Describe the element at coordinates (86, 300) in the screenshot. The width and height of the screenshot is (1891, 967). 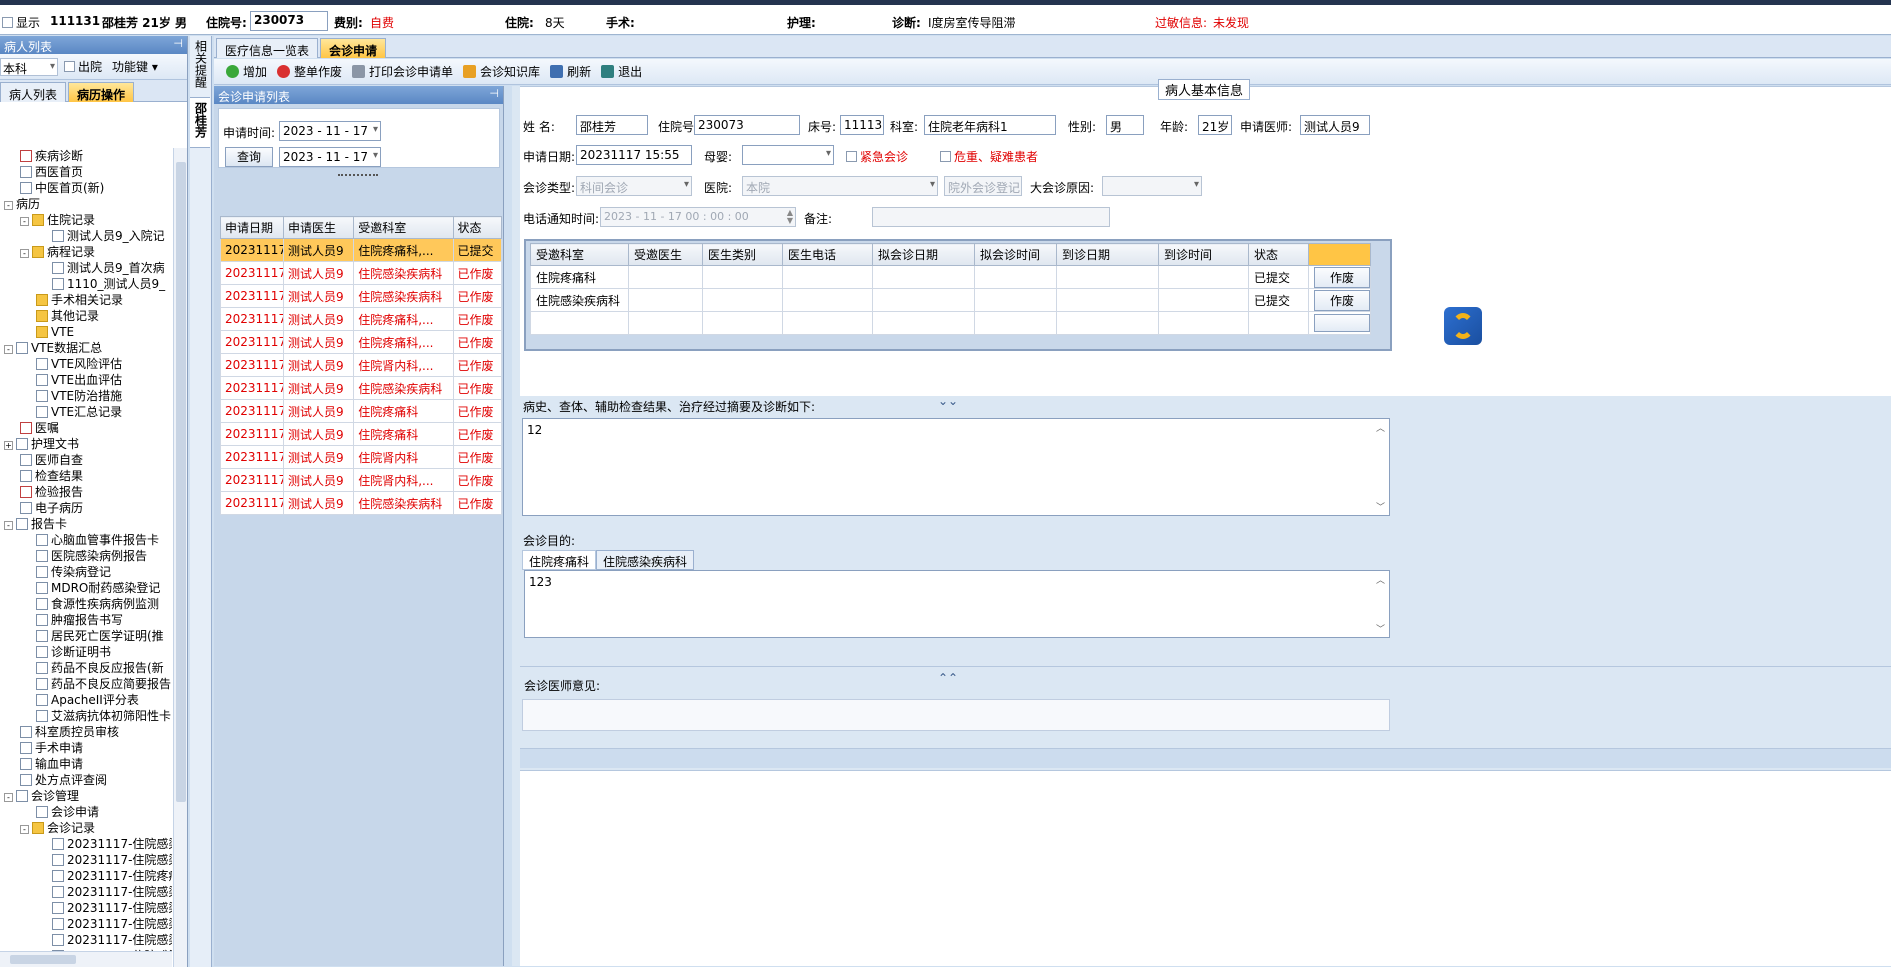
I see `tree-node: 手术相关记录` at that location.